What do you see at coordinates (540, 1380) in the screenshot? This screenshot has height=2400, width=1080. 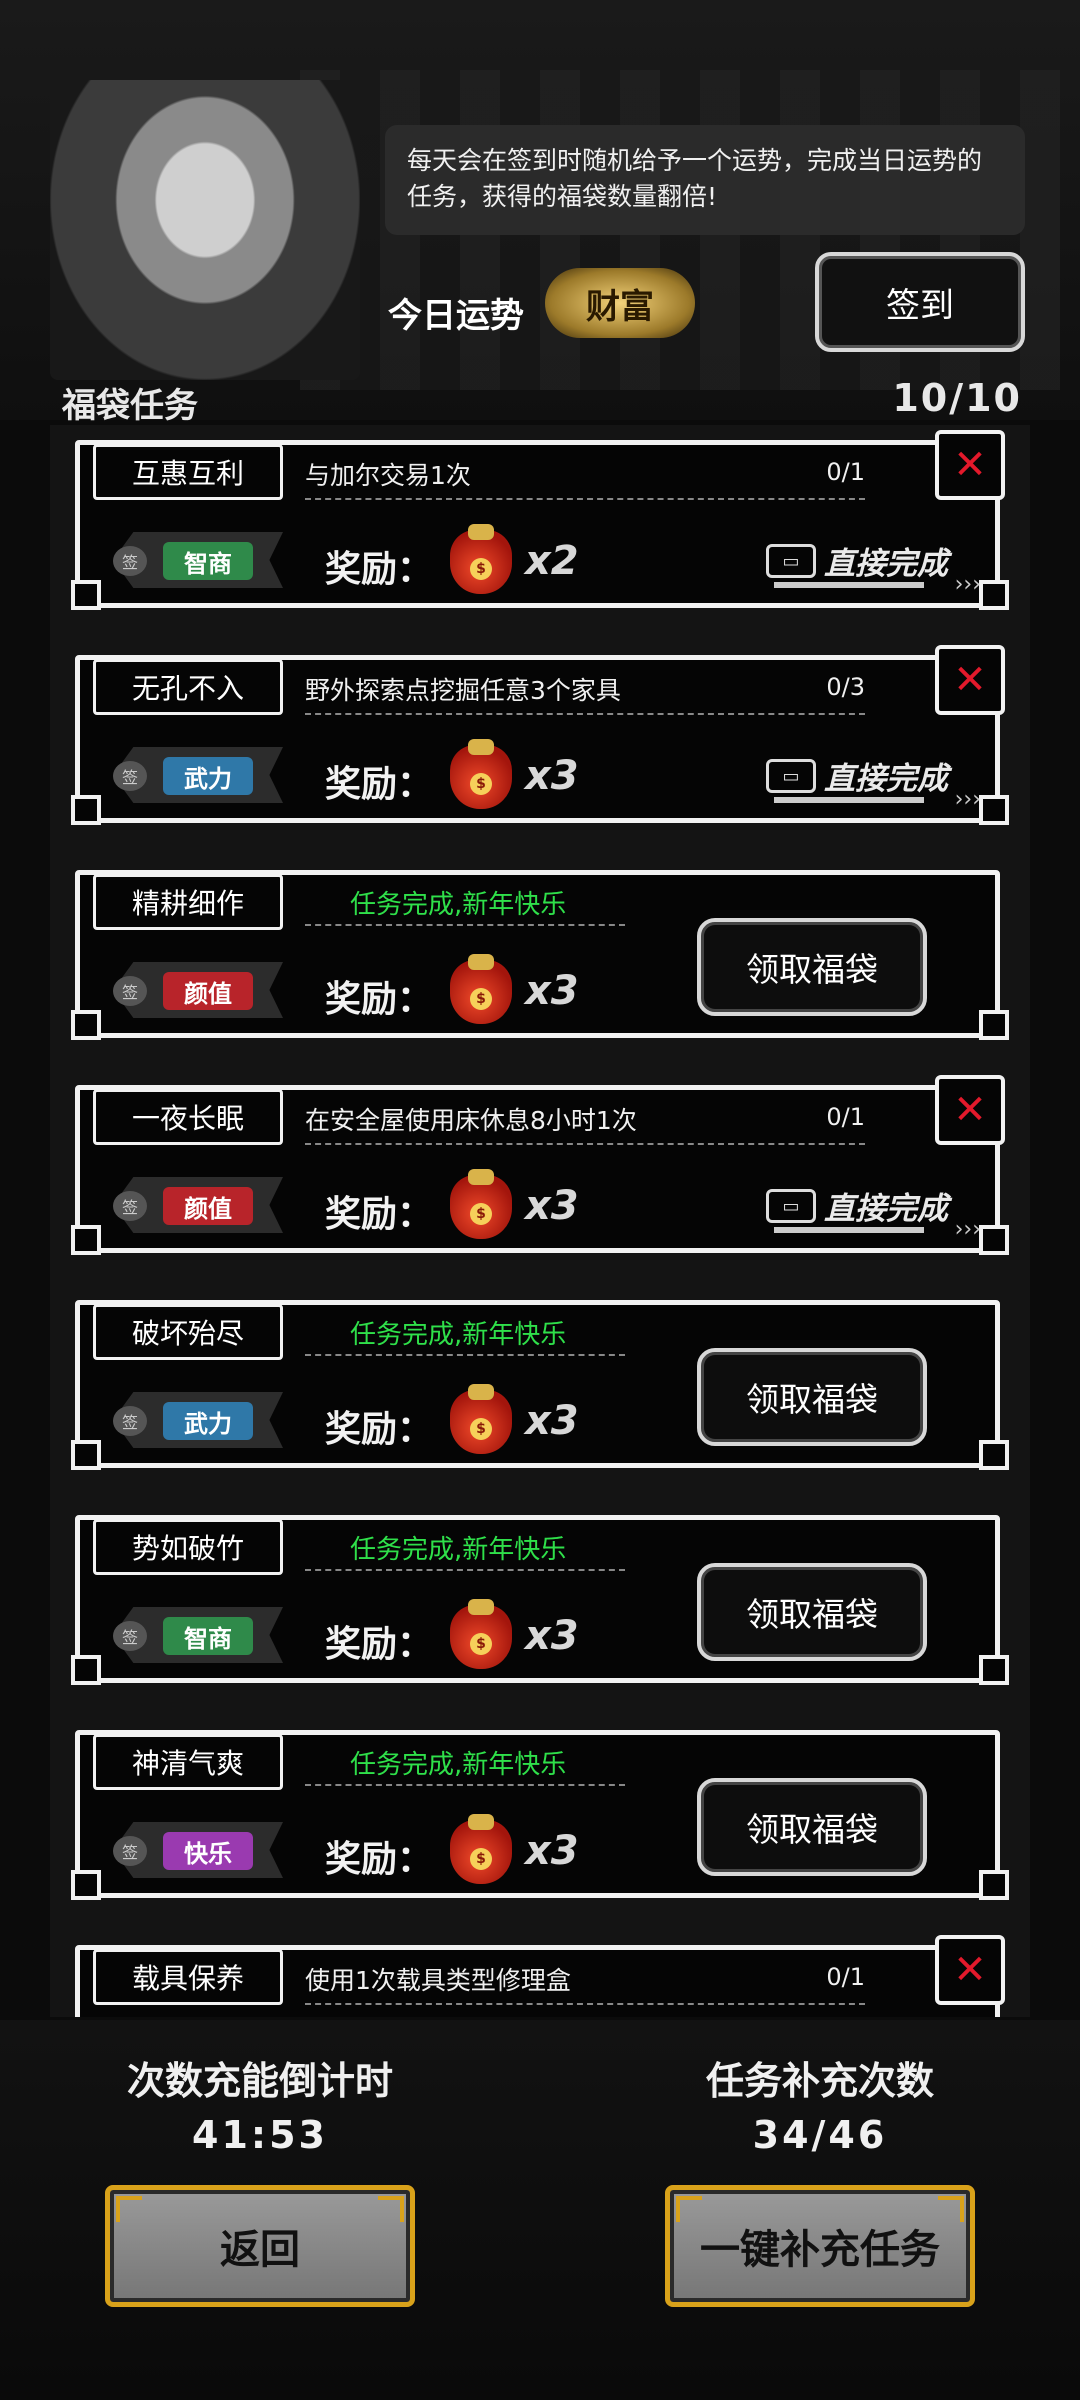 I see `task-card: 破坏殆尽 任务完成,新年快乐 领取福袋签武力 奖励： $ x3` at bounding box center [540, 1380].